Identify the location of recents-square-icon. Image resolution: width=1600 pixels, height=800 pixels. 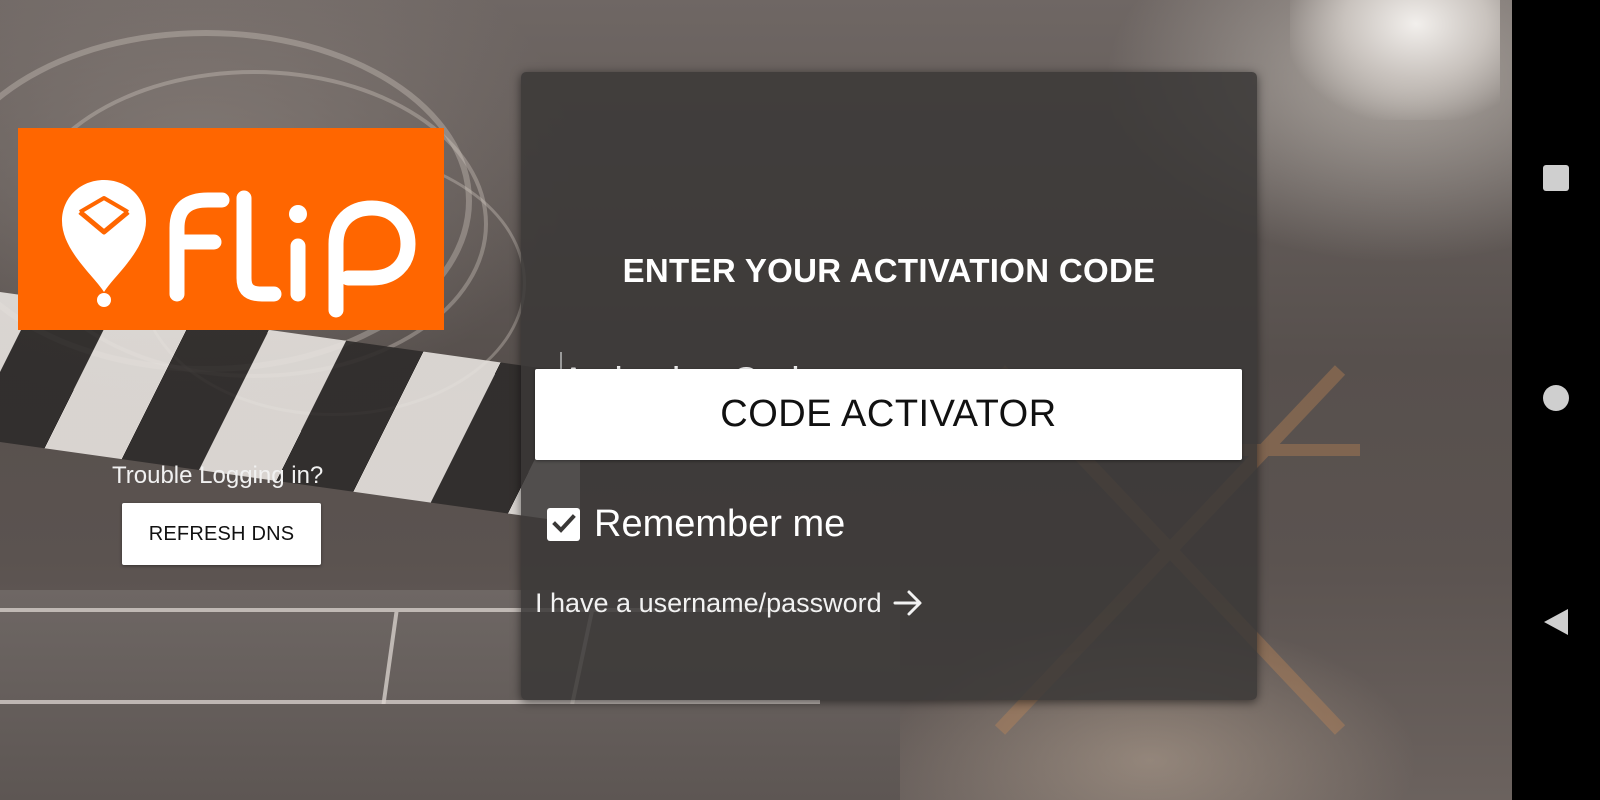
(1556, 178).